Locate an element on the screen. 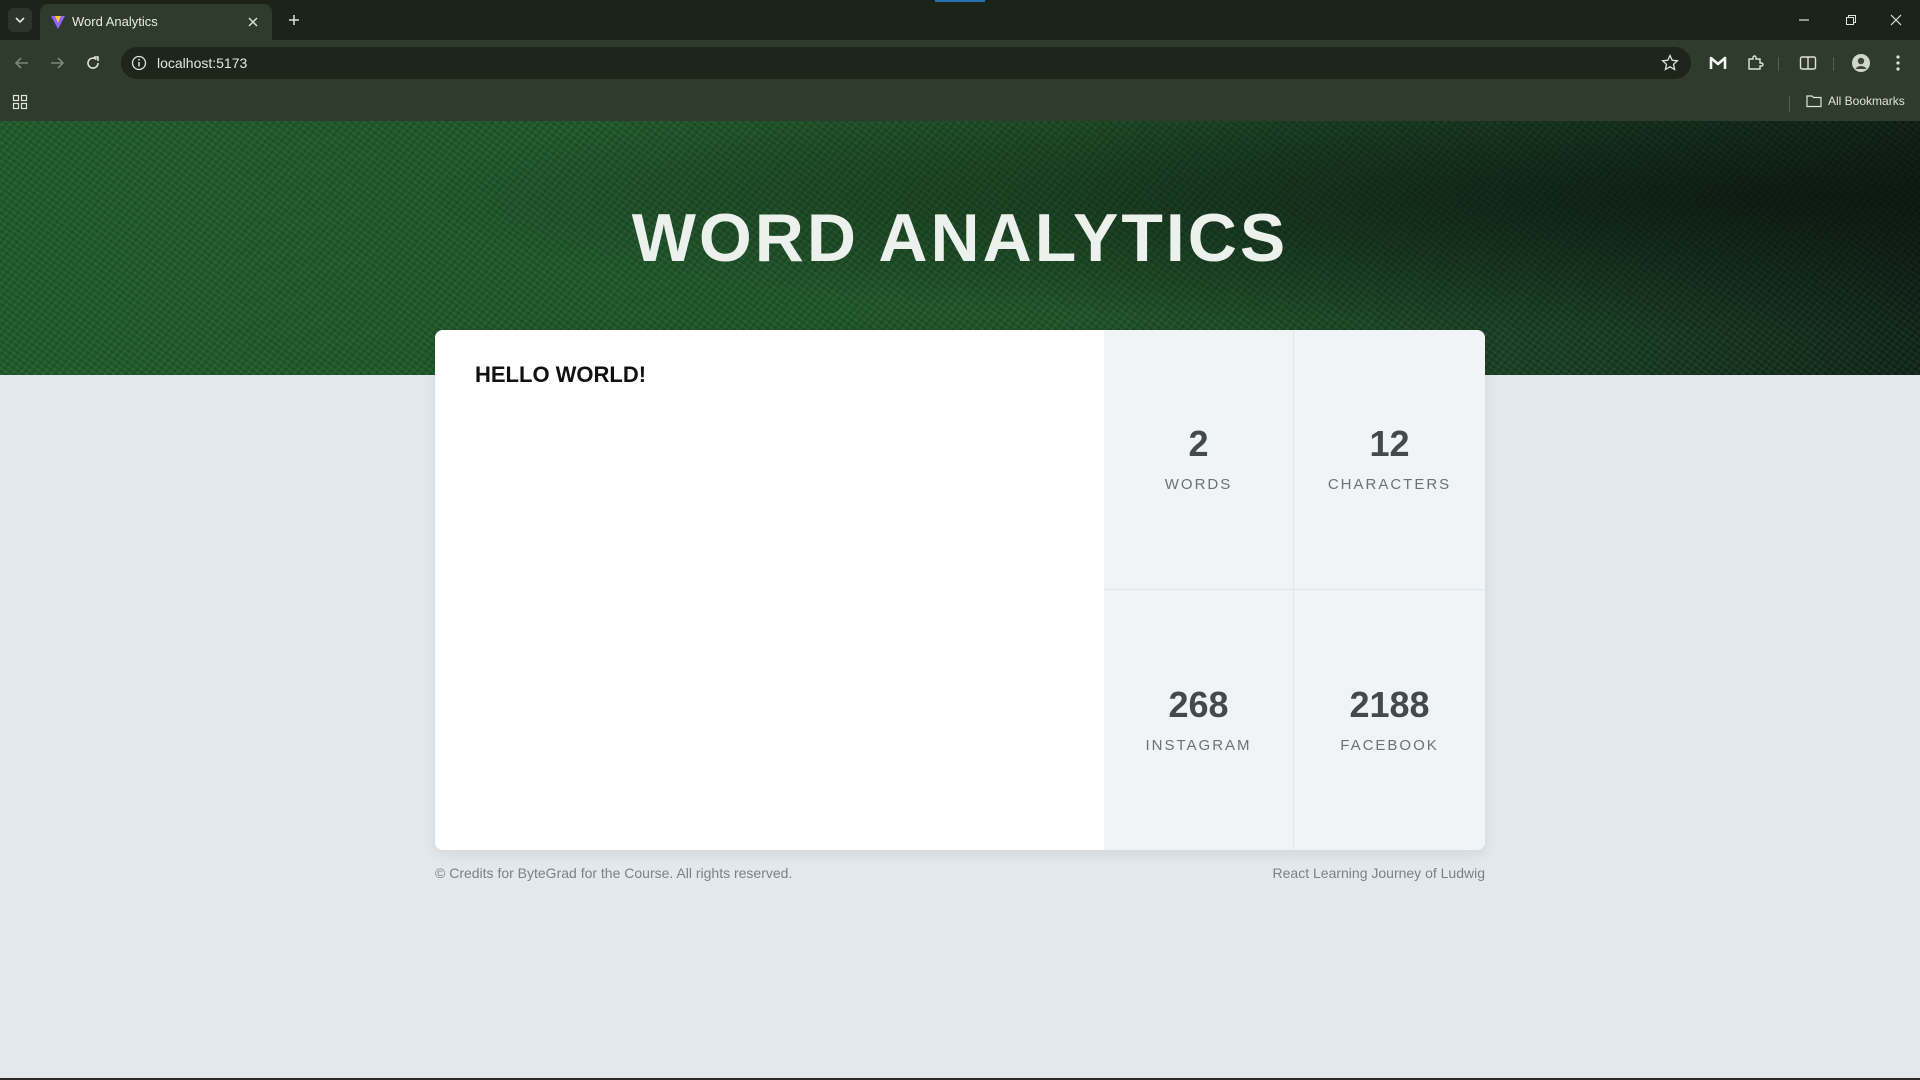 Image resolution: width=1920 pixels, height=1080 pixels. m-extension-icon is located at coordinates (1718, 62).